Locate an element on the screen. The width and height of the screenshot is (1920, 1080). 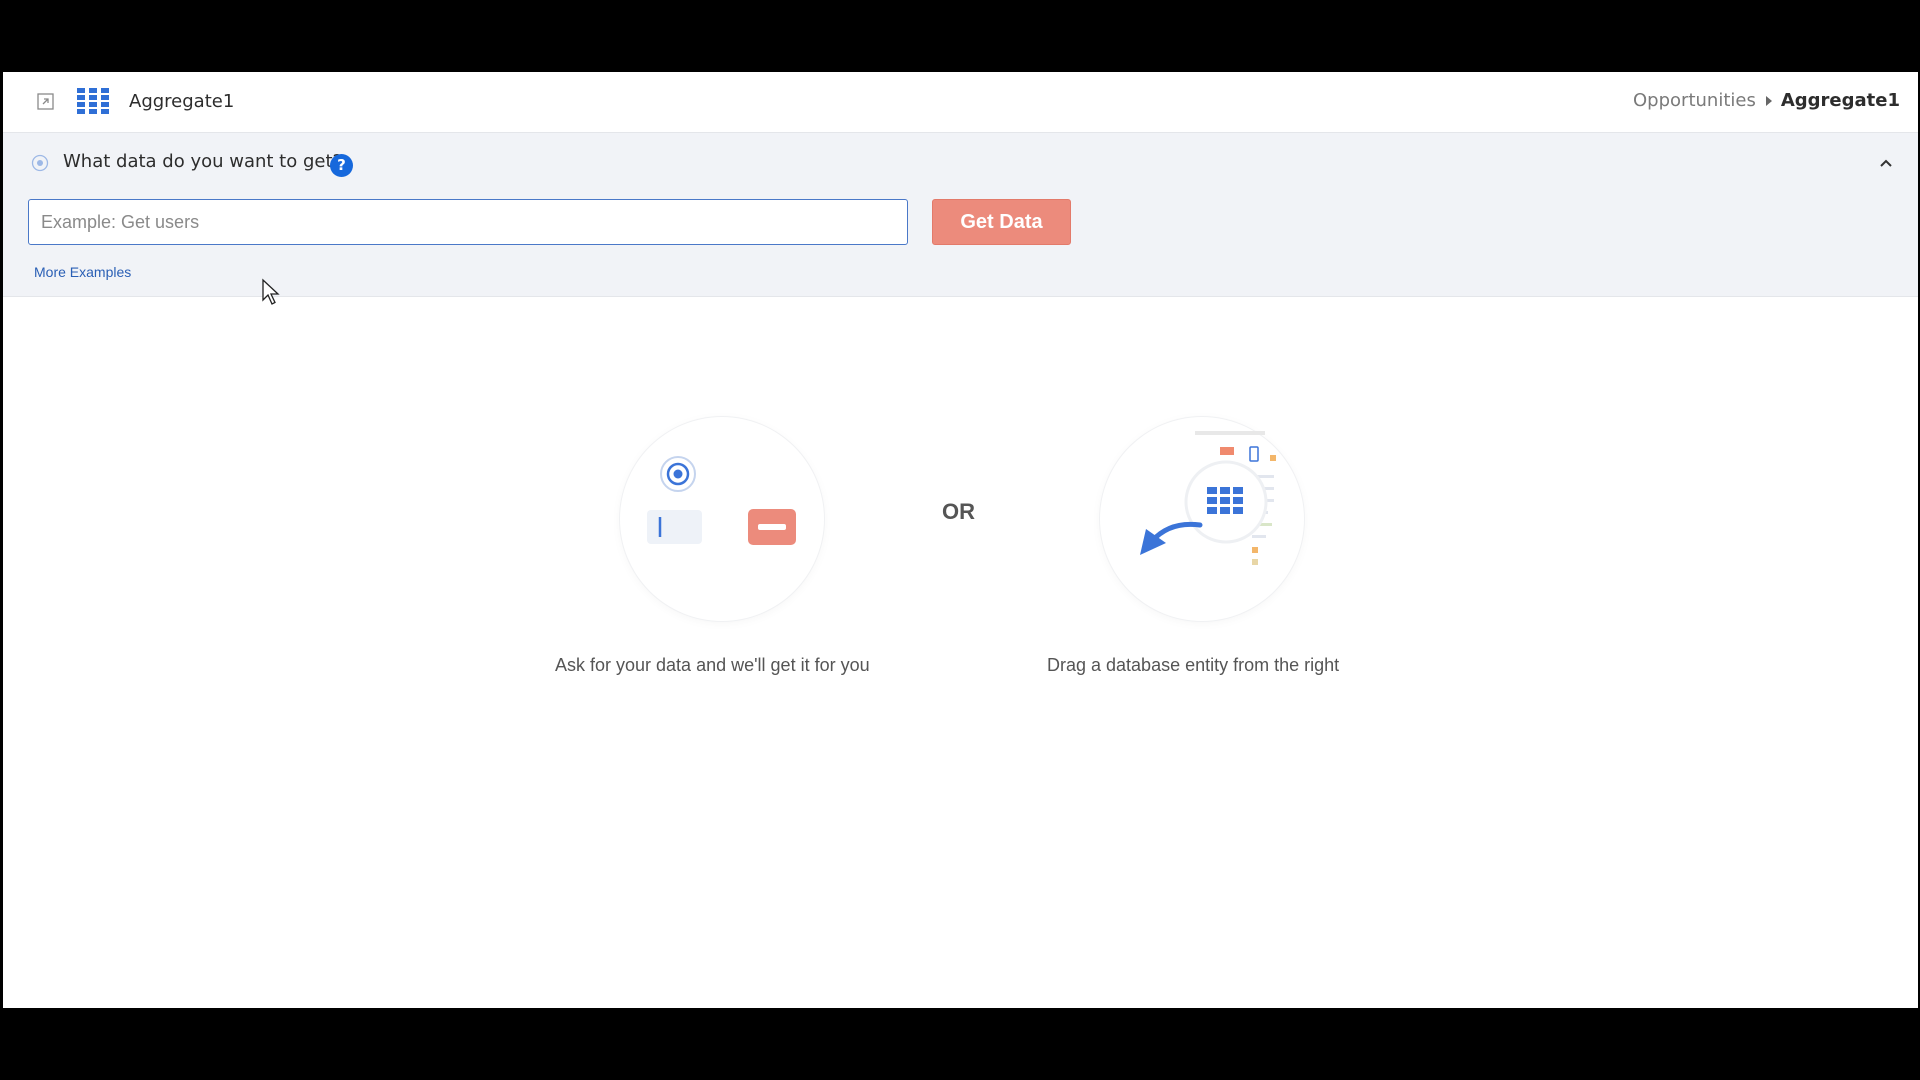
query-input is located at coordinates (468, 222).